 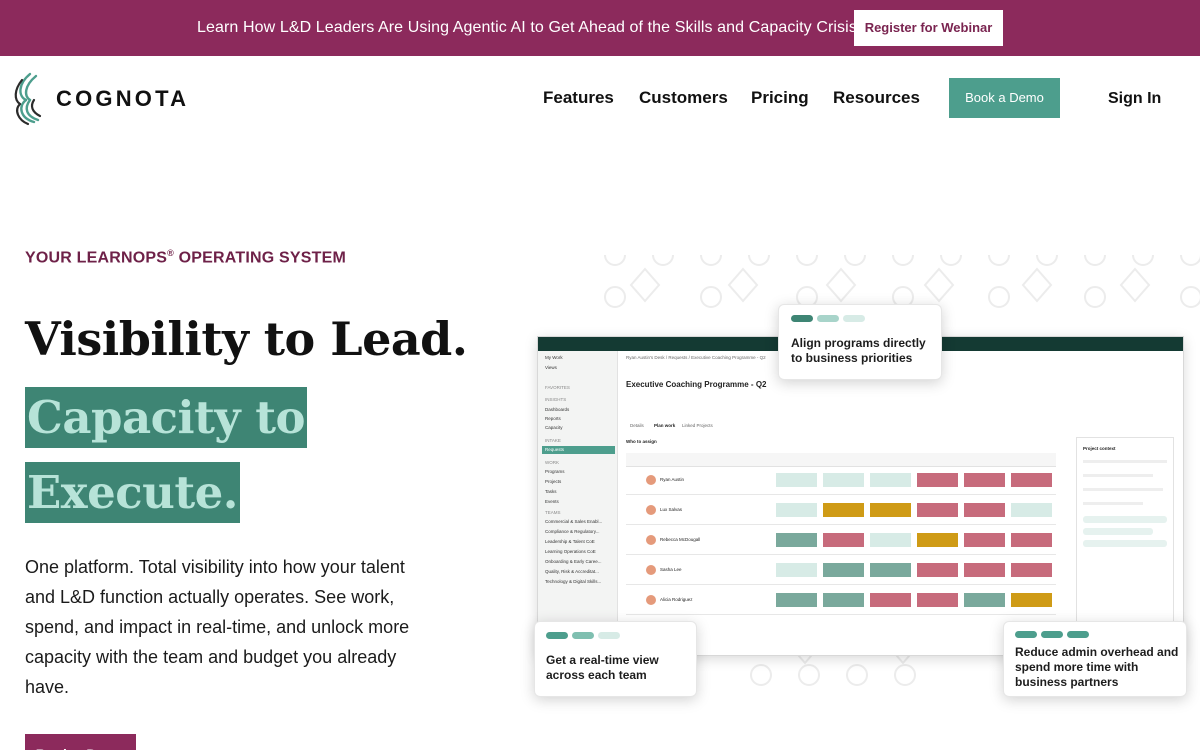 I want to click on sidebar-section-favorites: FAVORITES, so click(x=557, y=387).